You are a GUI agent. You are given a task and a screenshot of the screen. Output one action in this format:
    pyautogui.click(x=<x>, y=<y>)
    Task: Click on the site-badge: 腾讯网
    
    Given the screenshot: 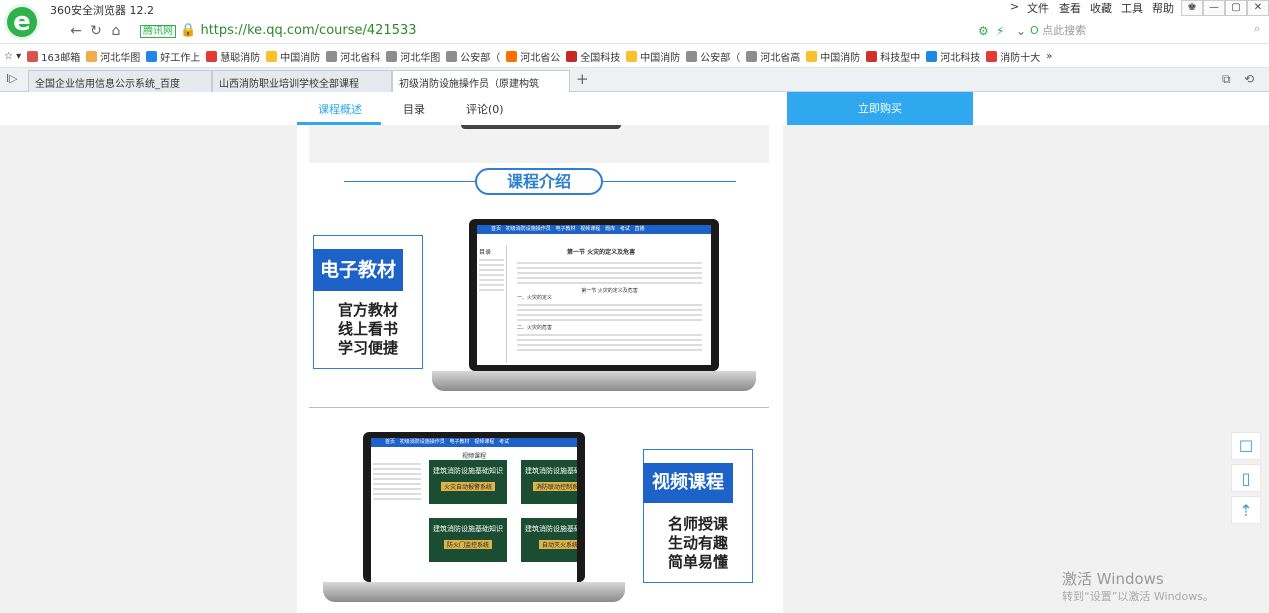 What is the action you would take?
    pyautogui.click(x=158, y=31)
    